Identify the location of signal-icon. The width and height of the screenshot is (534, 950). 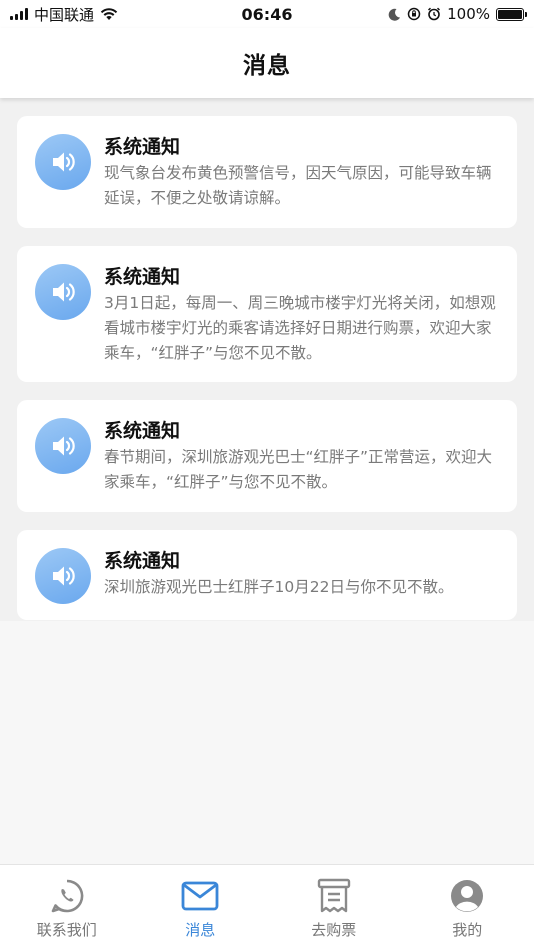
(19, 14).